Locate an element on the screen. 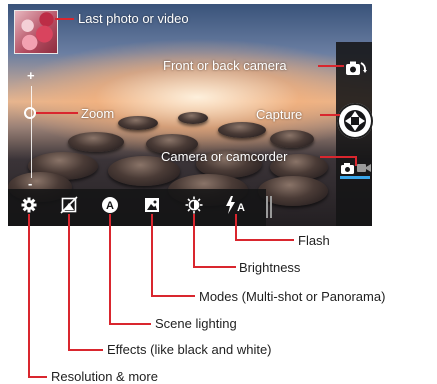 The width and height of the screenshot is (437, 384). callout-line-camera-camcorder is located at coordinates (338, 161).